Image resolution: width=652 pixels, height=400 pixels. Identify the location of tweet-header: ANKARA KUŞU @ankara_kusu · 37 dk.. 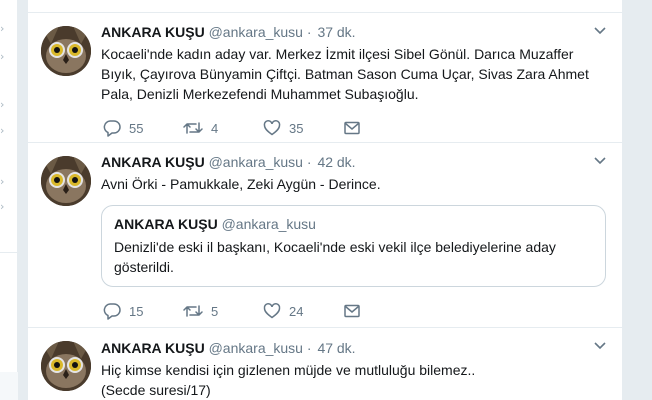
(355, 32).